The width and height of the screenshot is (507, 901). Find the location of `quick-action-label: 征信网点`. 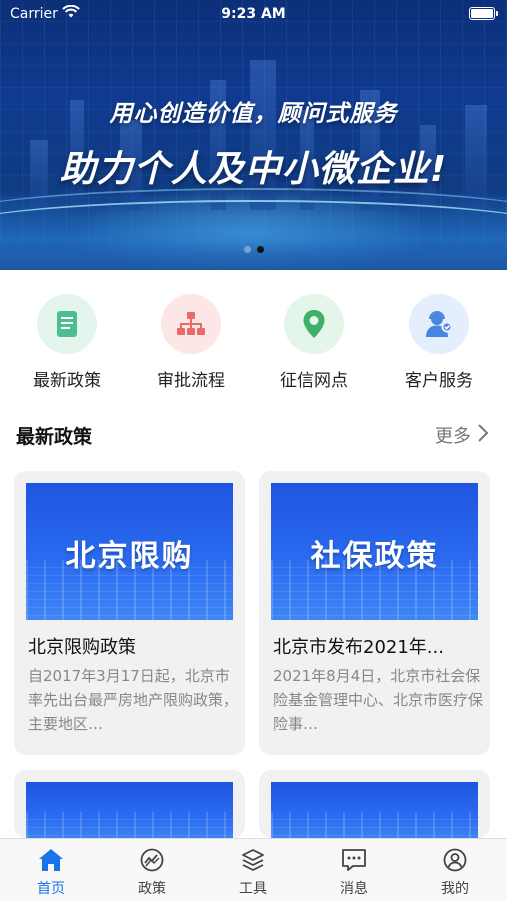

quick-action-label: 征信网点 is located at coordinates (314, 381).